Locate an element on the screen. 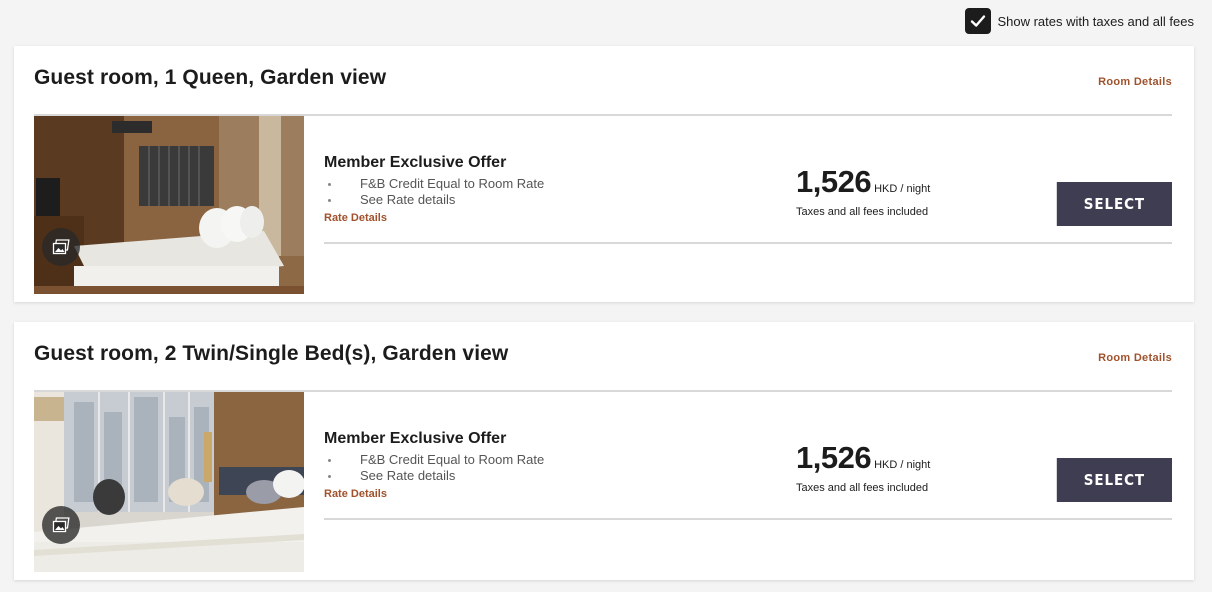  checkmark-icon is located at coordinates (978, 21).